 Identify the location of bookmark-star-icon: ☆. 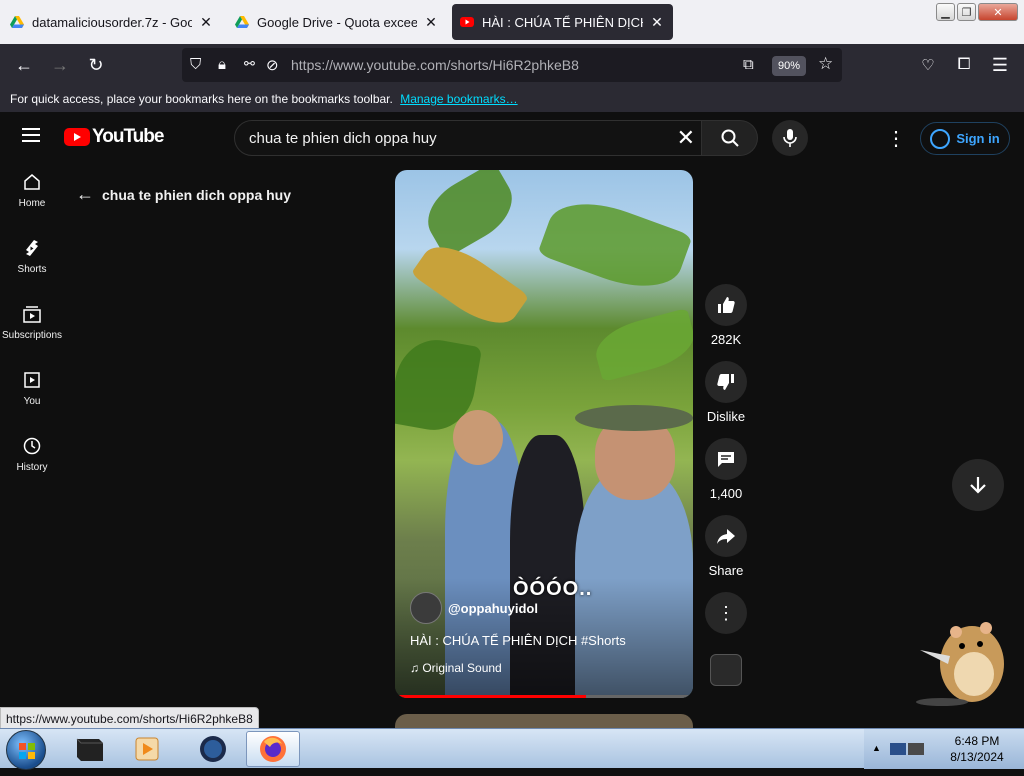
(825, 64).